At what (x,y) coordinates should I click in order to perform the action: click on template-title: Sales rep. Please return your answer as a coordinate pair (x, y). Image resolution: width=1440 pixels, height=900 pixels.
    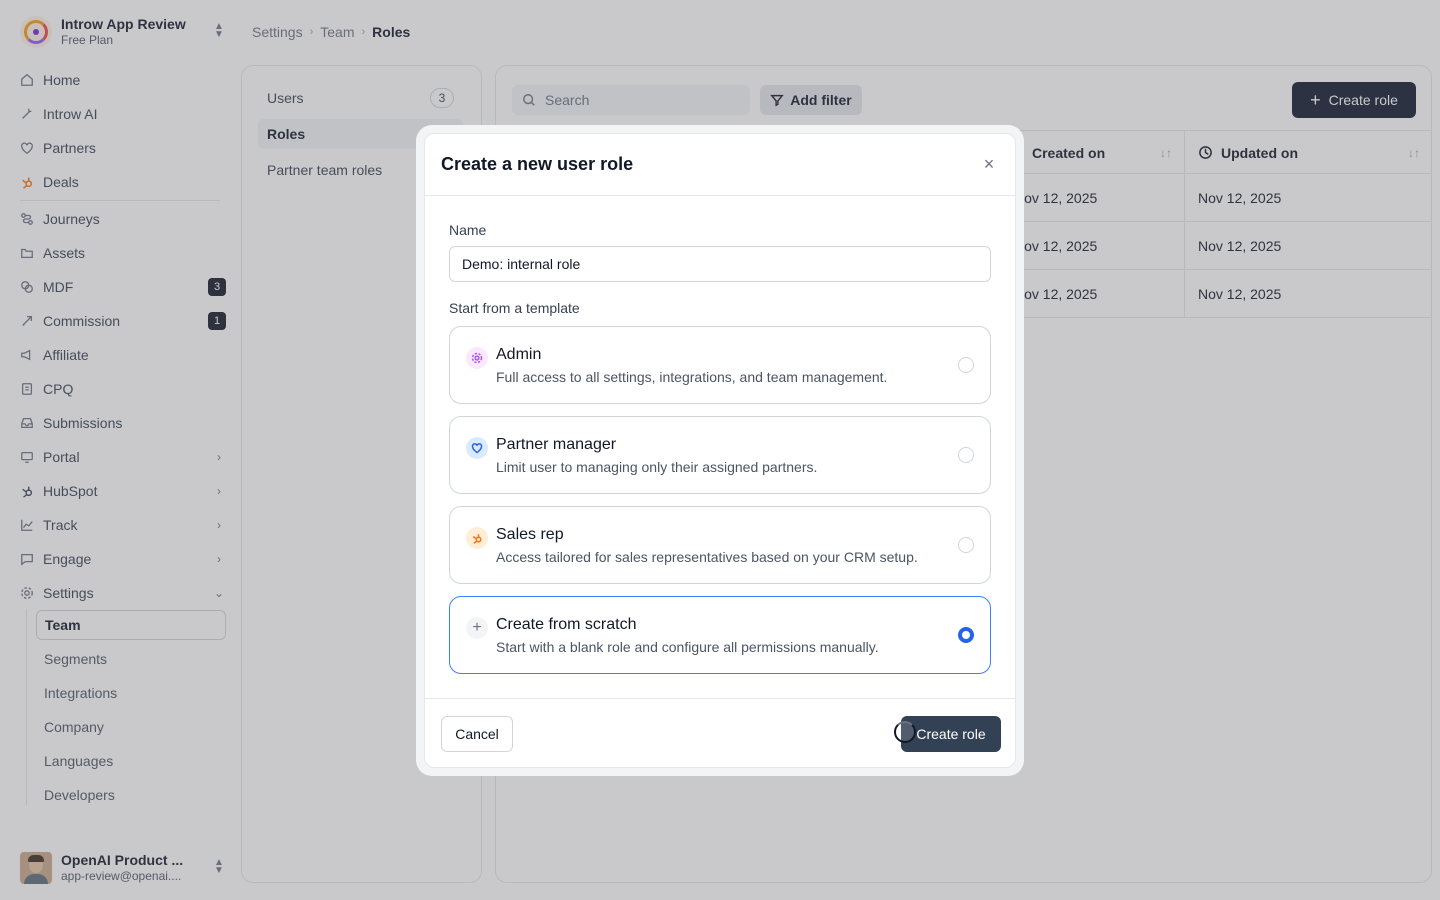
    Looking at the image, I should click on (530, 534).